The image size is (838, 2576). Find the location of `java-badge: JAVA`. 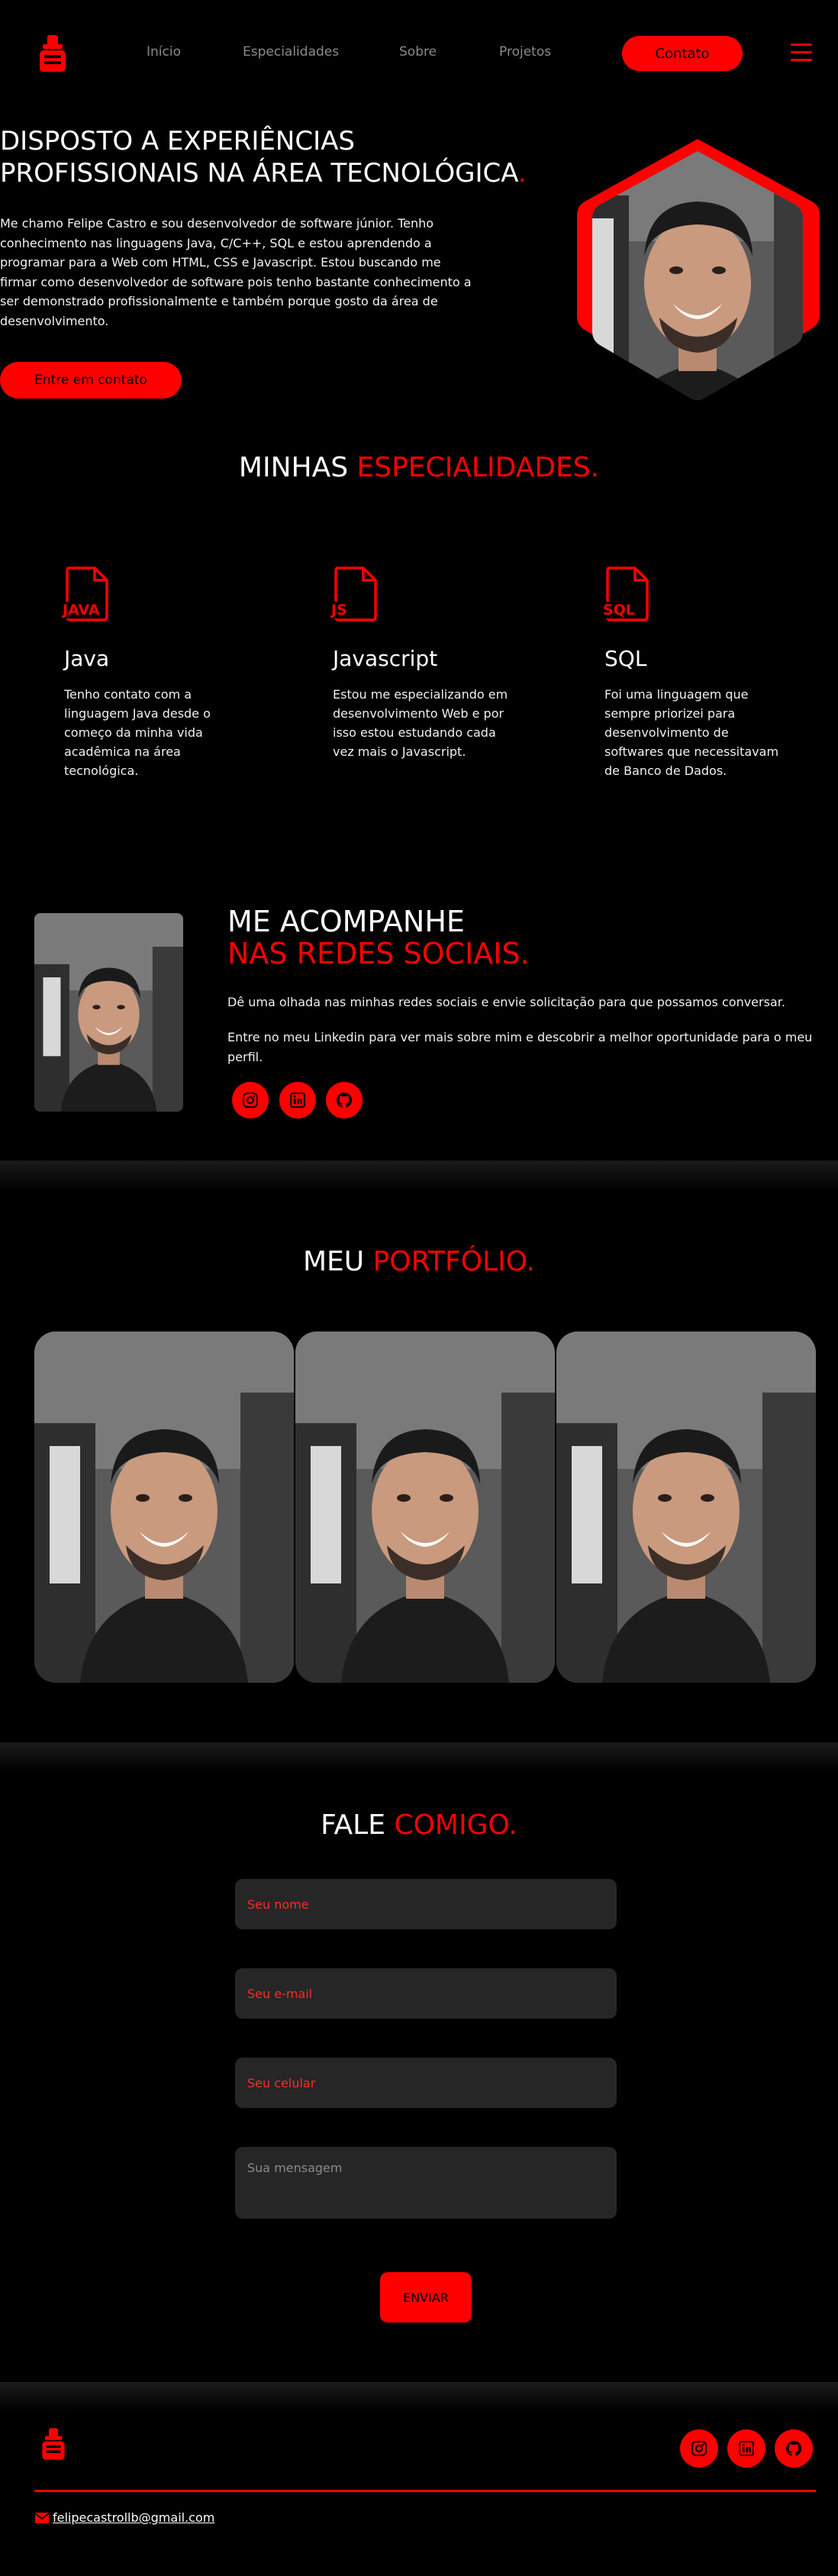

java-badge: JAVA is located at coordinates (81, 610).